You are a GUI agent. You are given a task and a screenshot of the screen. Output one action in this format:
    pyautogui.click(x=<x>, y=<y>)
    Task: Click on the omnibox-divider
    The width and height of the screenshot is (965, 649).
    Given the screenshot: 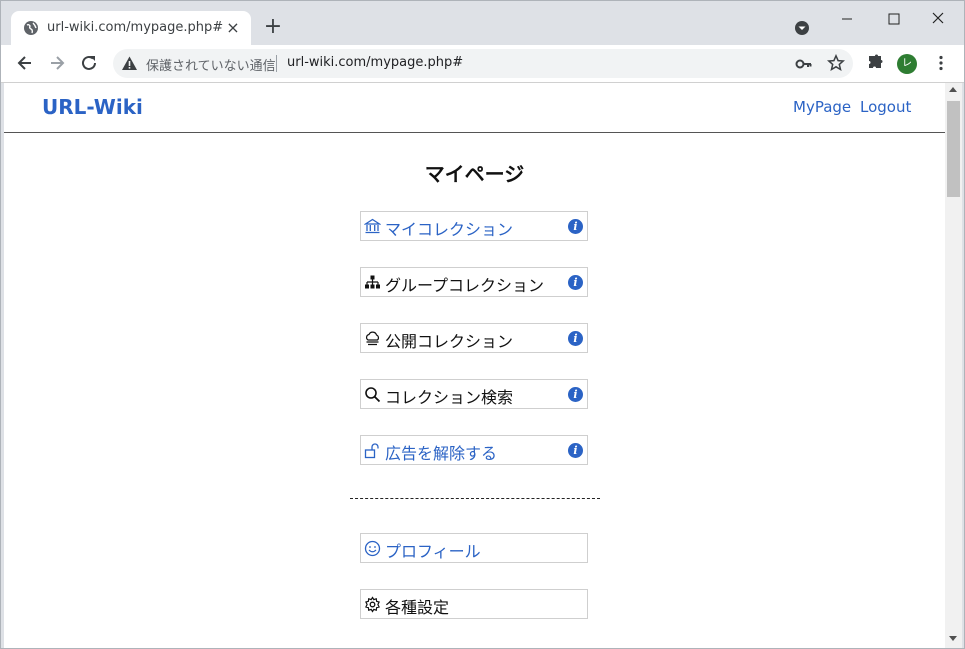 What is the action you would take?
    pyautogui.click(x=276, y=63)
    